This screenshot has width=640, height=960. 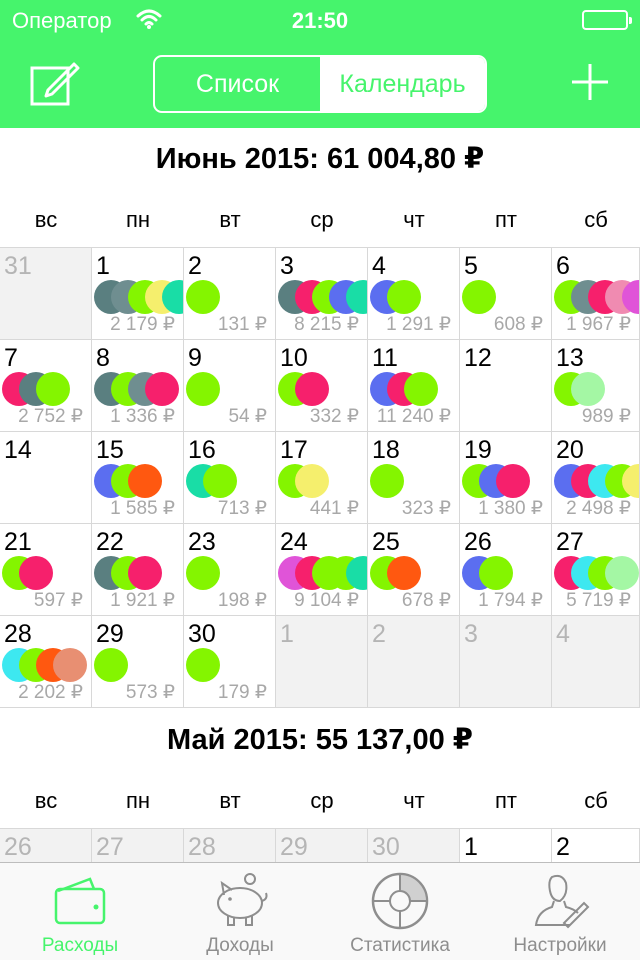 I want to click on calendar-day-cell: 4 1 291 ₽, so click(x=414, y=293).